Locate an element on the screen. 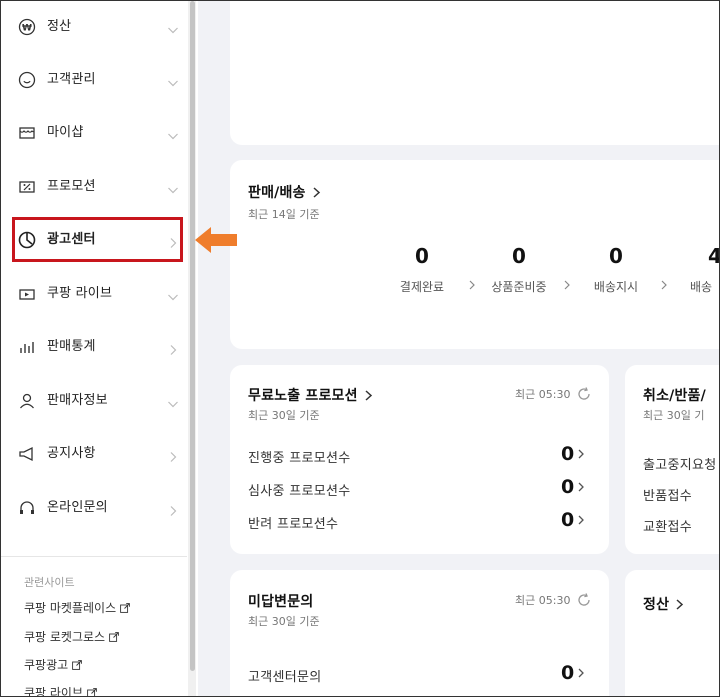 The width and height of the screenshot is (720, 697). promotion-row-label: 반려 프로모션수 is located at coordinates (293, 524).